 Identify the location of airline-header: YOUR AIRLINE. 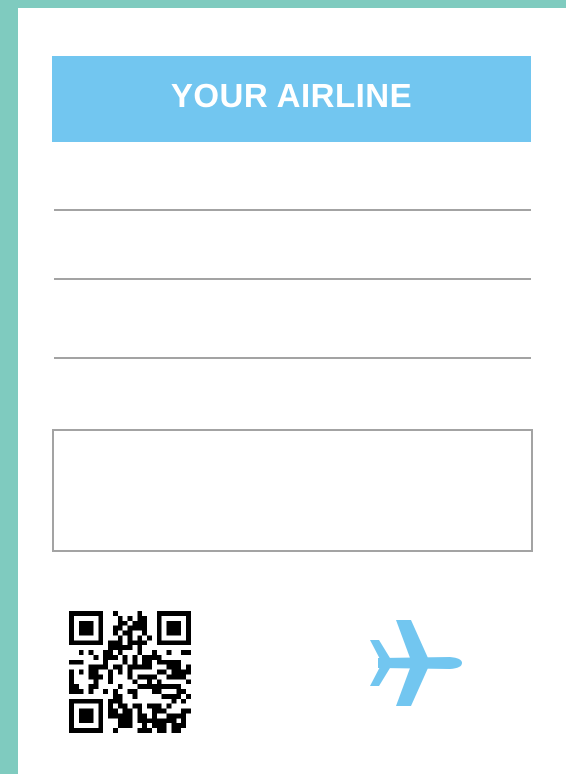
(291, 99).